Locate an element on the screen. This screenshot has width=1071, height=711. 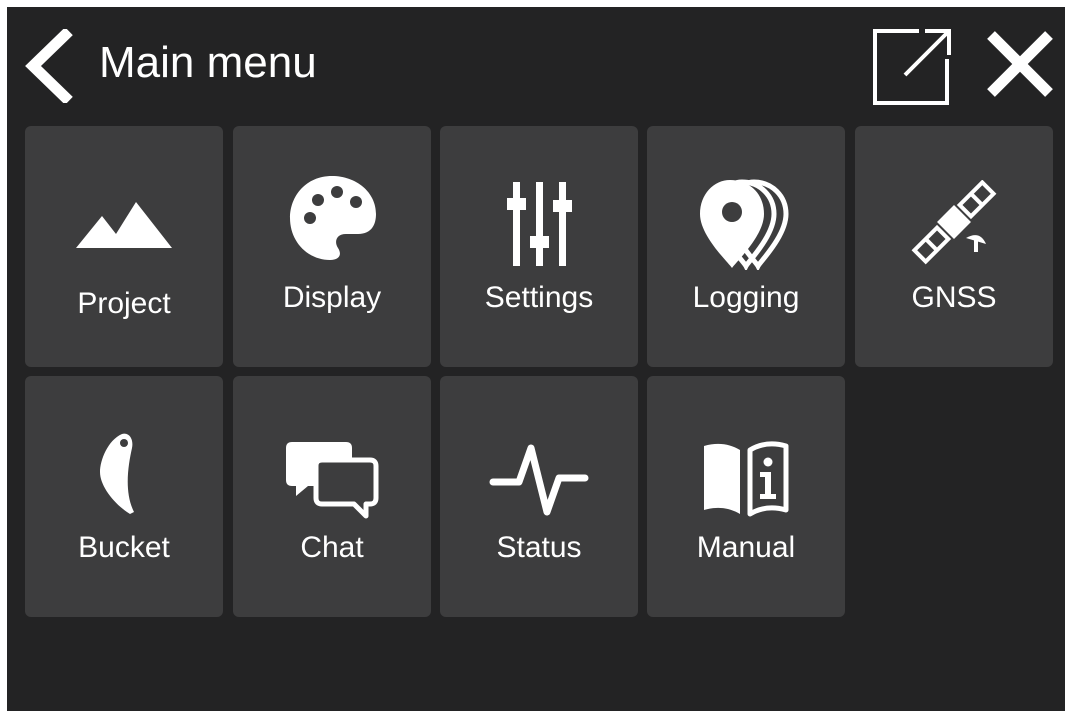
tile-label: Logging is located at coordinates (746, 297).